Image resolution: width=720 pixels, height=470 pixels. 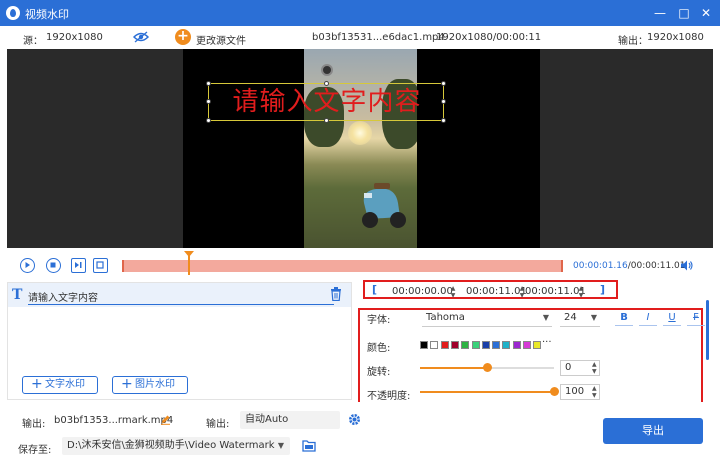 I want to click on more-colors-button: ···, so click(x=547, y=342).